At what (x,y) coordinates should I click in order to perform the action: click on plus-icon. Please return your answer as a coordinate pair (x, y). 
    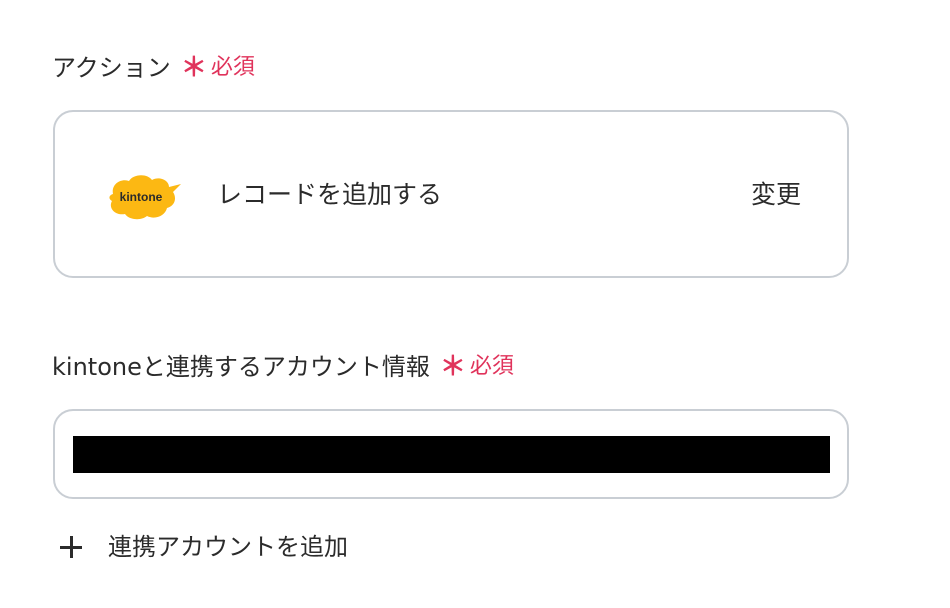
    Looking at the image, I should click on (71, 547).